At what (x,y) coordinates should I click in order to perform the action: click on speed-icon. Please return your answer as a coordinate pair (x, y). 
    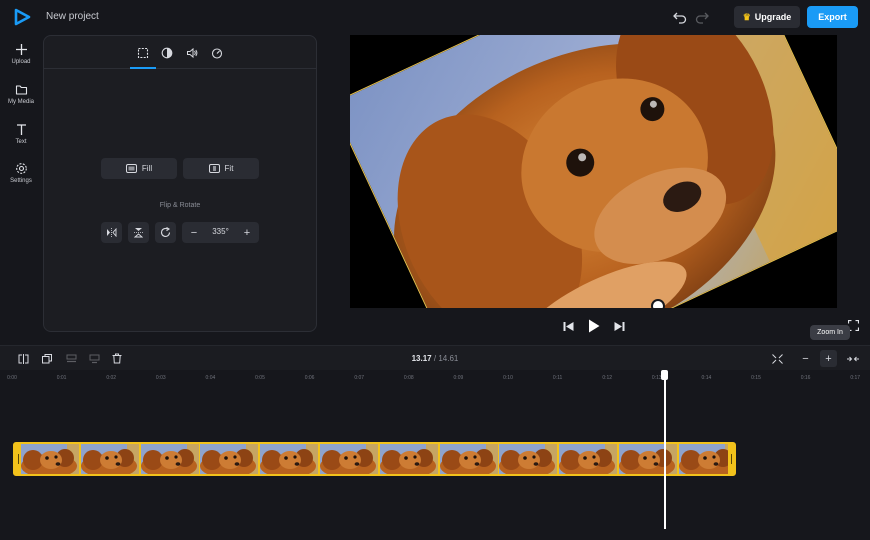
    Looking at the image, I should click on (217, 53).